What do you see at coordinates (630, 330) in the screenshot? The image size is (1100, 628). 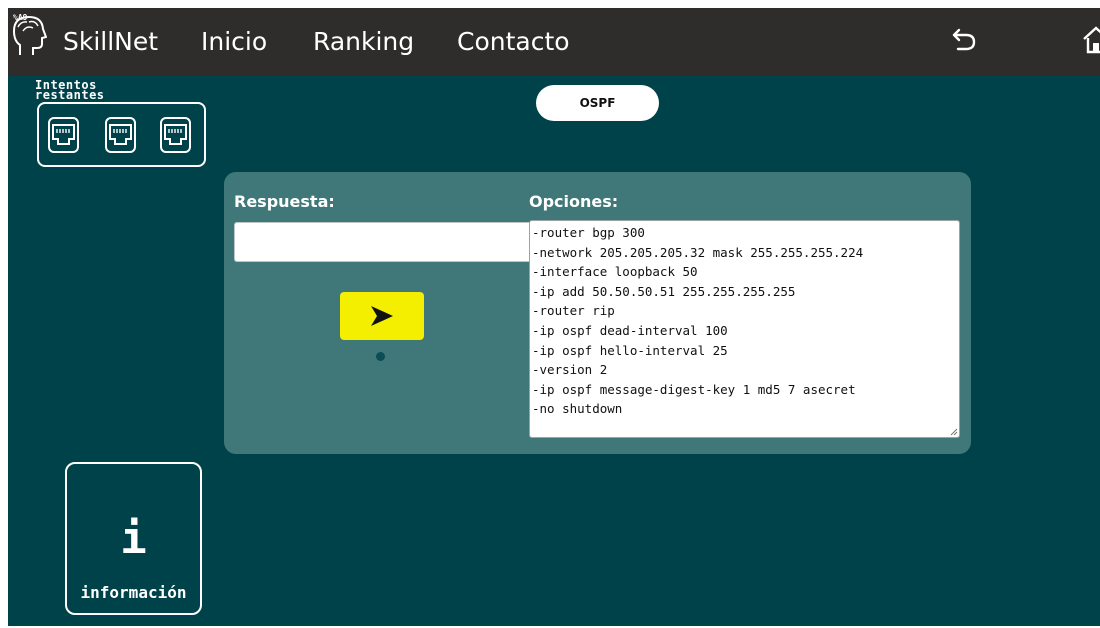 I see `option-line: -ip ospf dead-interval 100` at bounding box center [630, 330].